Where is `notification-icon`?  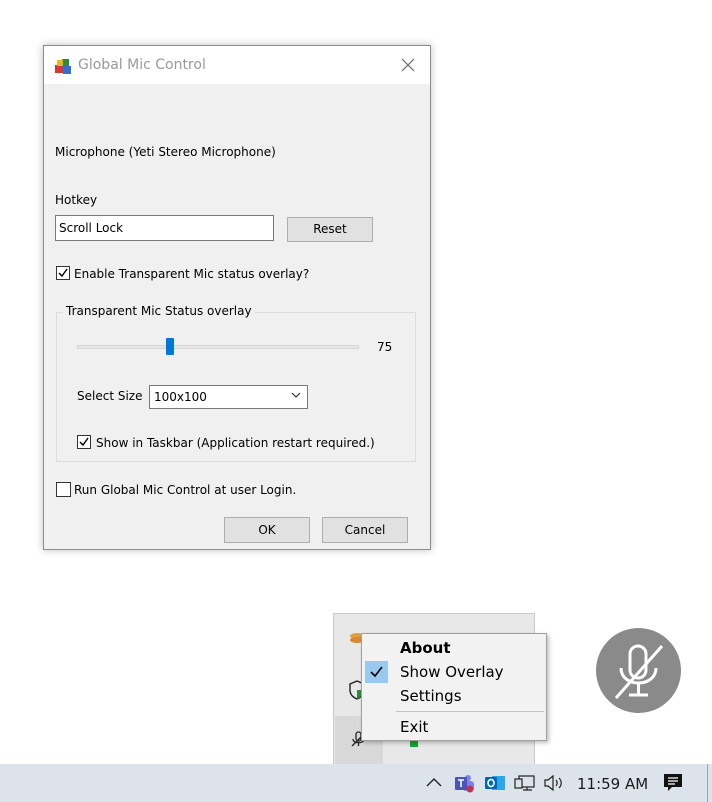
notification-icon is located at coordinates (673, 783).